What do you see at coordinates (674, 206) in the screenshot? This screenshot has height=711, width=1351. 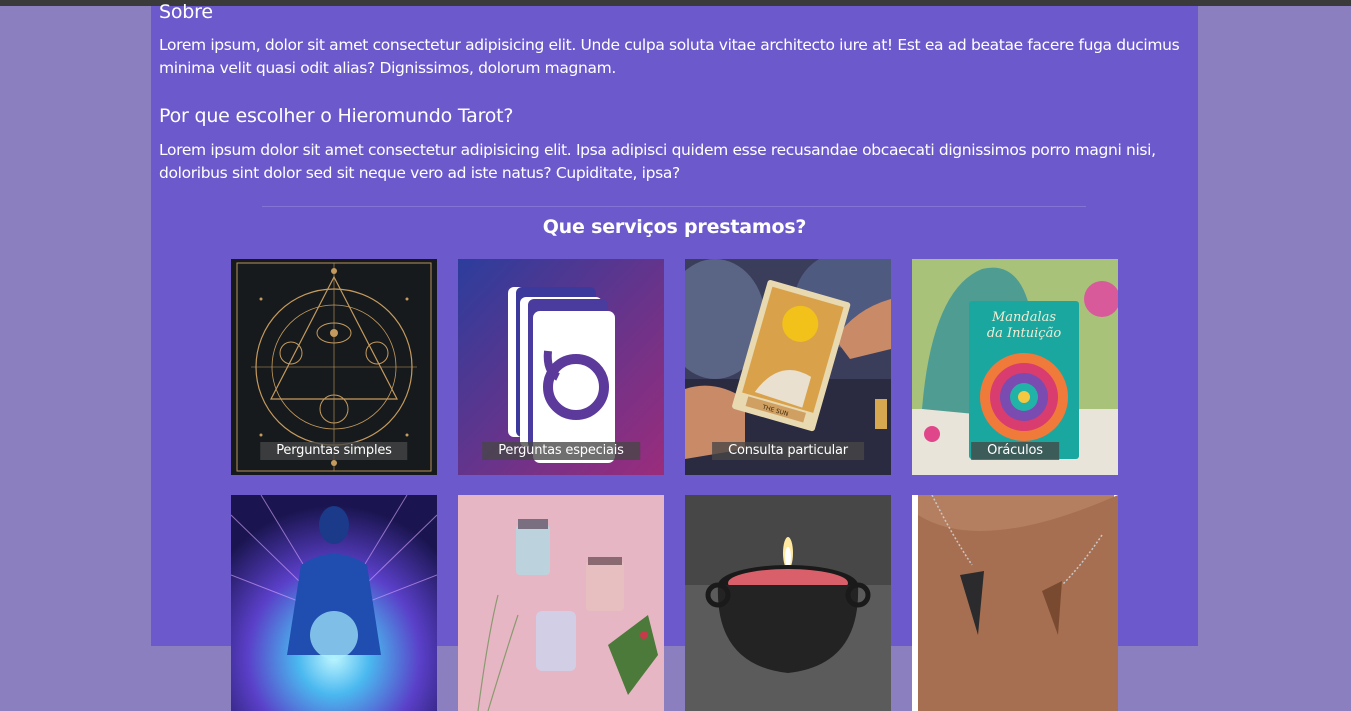 I see `divider` at bounding box center [674, 206].